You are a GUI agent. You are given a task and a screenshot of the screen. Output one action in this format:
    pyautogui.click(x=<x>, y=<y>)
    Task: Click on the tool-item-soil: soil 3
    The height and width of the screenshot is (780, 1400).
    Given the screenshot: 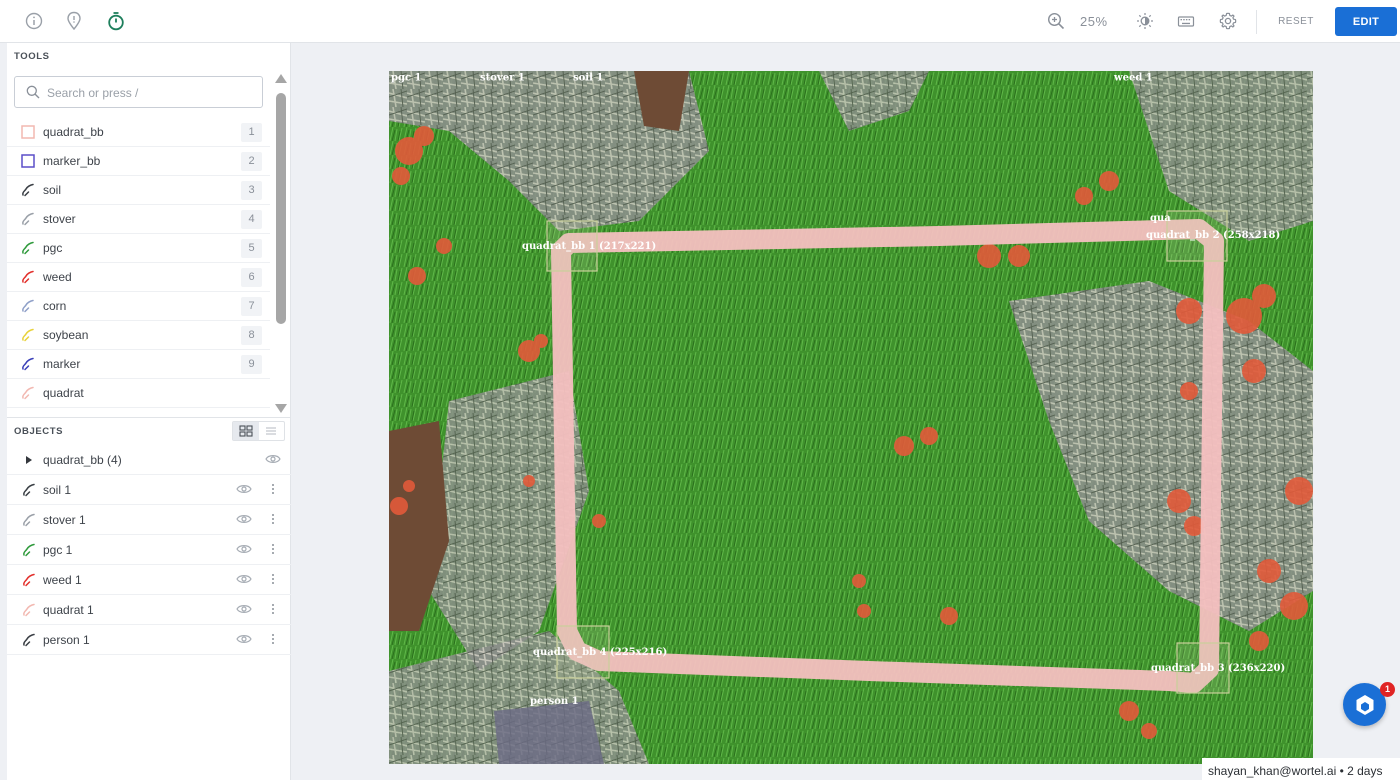 What is the action you would take?
    pyautogui.click(x=138, y=190)
    